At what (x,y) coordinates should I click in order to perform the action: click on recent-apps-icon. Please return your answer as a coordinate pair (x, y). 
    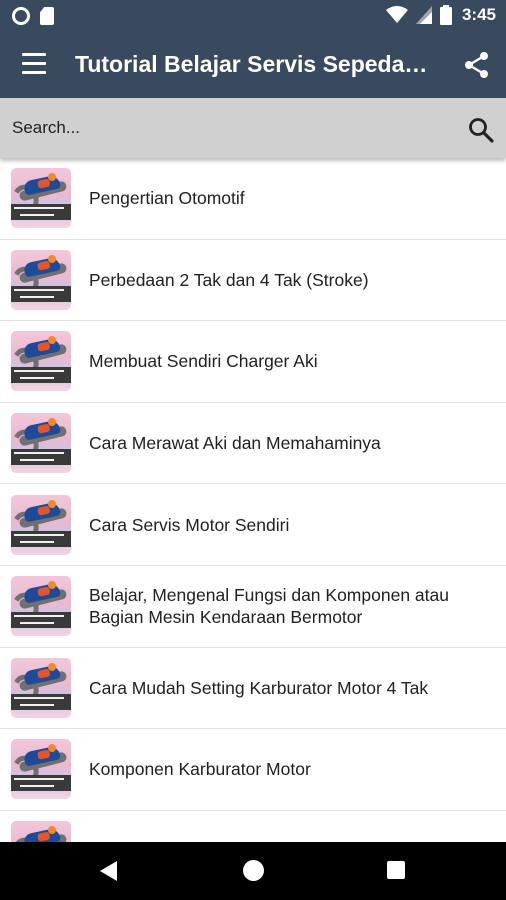
    Looking at the image, I should click on (396, 870).